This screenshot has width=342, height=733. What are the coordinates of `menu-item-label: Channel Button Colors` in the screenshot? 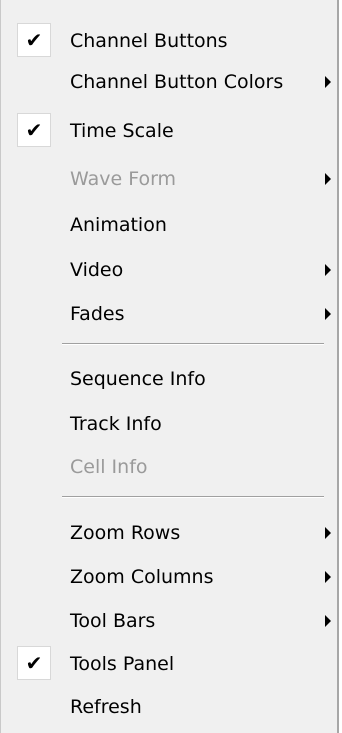 It's located at (177, 81).